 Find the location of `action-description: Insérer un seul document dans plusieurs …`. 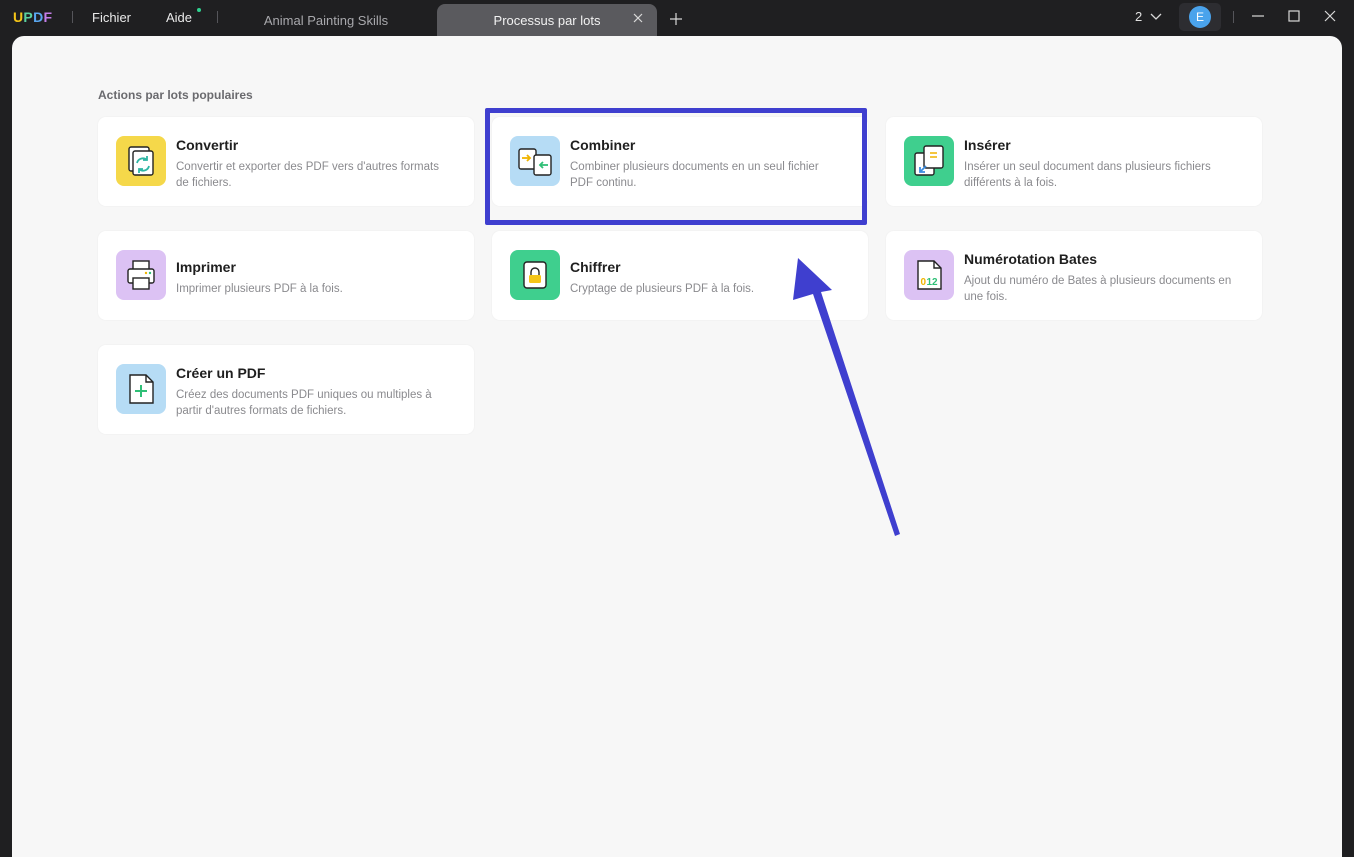

action-description: Insérer un seul document dans plusieurs … is located at coordinates (1087, 175).